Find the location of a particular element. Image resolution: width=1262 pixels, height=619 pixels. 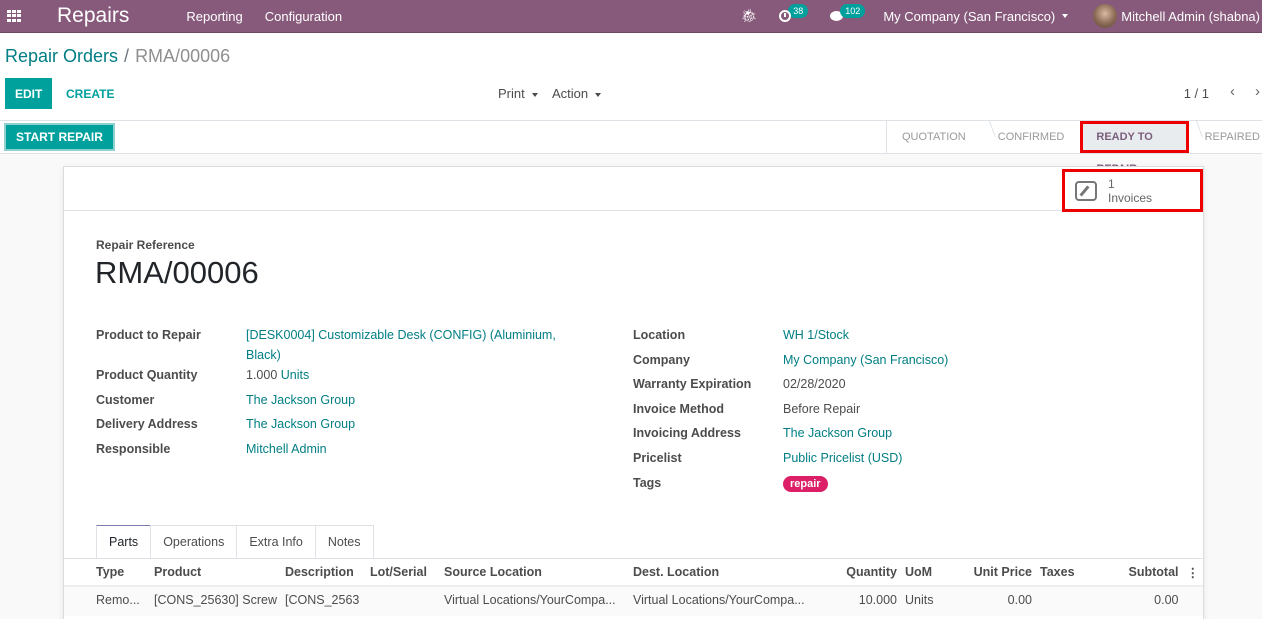

edit-pencil-icon is located at coordinates (1086, 190).